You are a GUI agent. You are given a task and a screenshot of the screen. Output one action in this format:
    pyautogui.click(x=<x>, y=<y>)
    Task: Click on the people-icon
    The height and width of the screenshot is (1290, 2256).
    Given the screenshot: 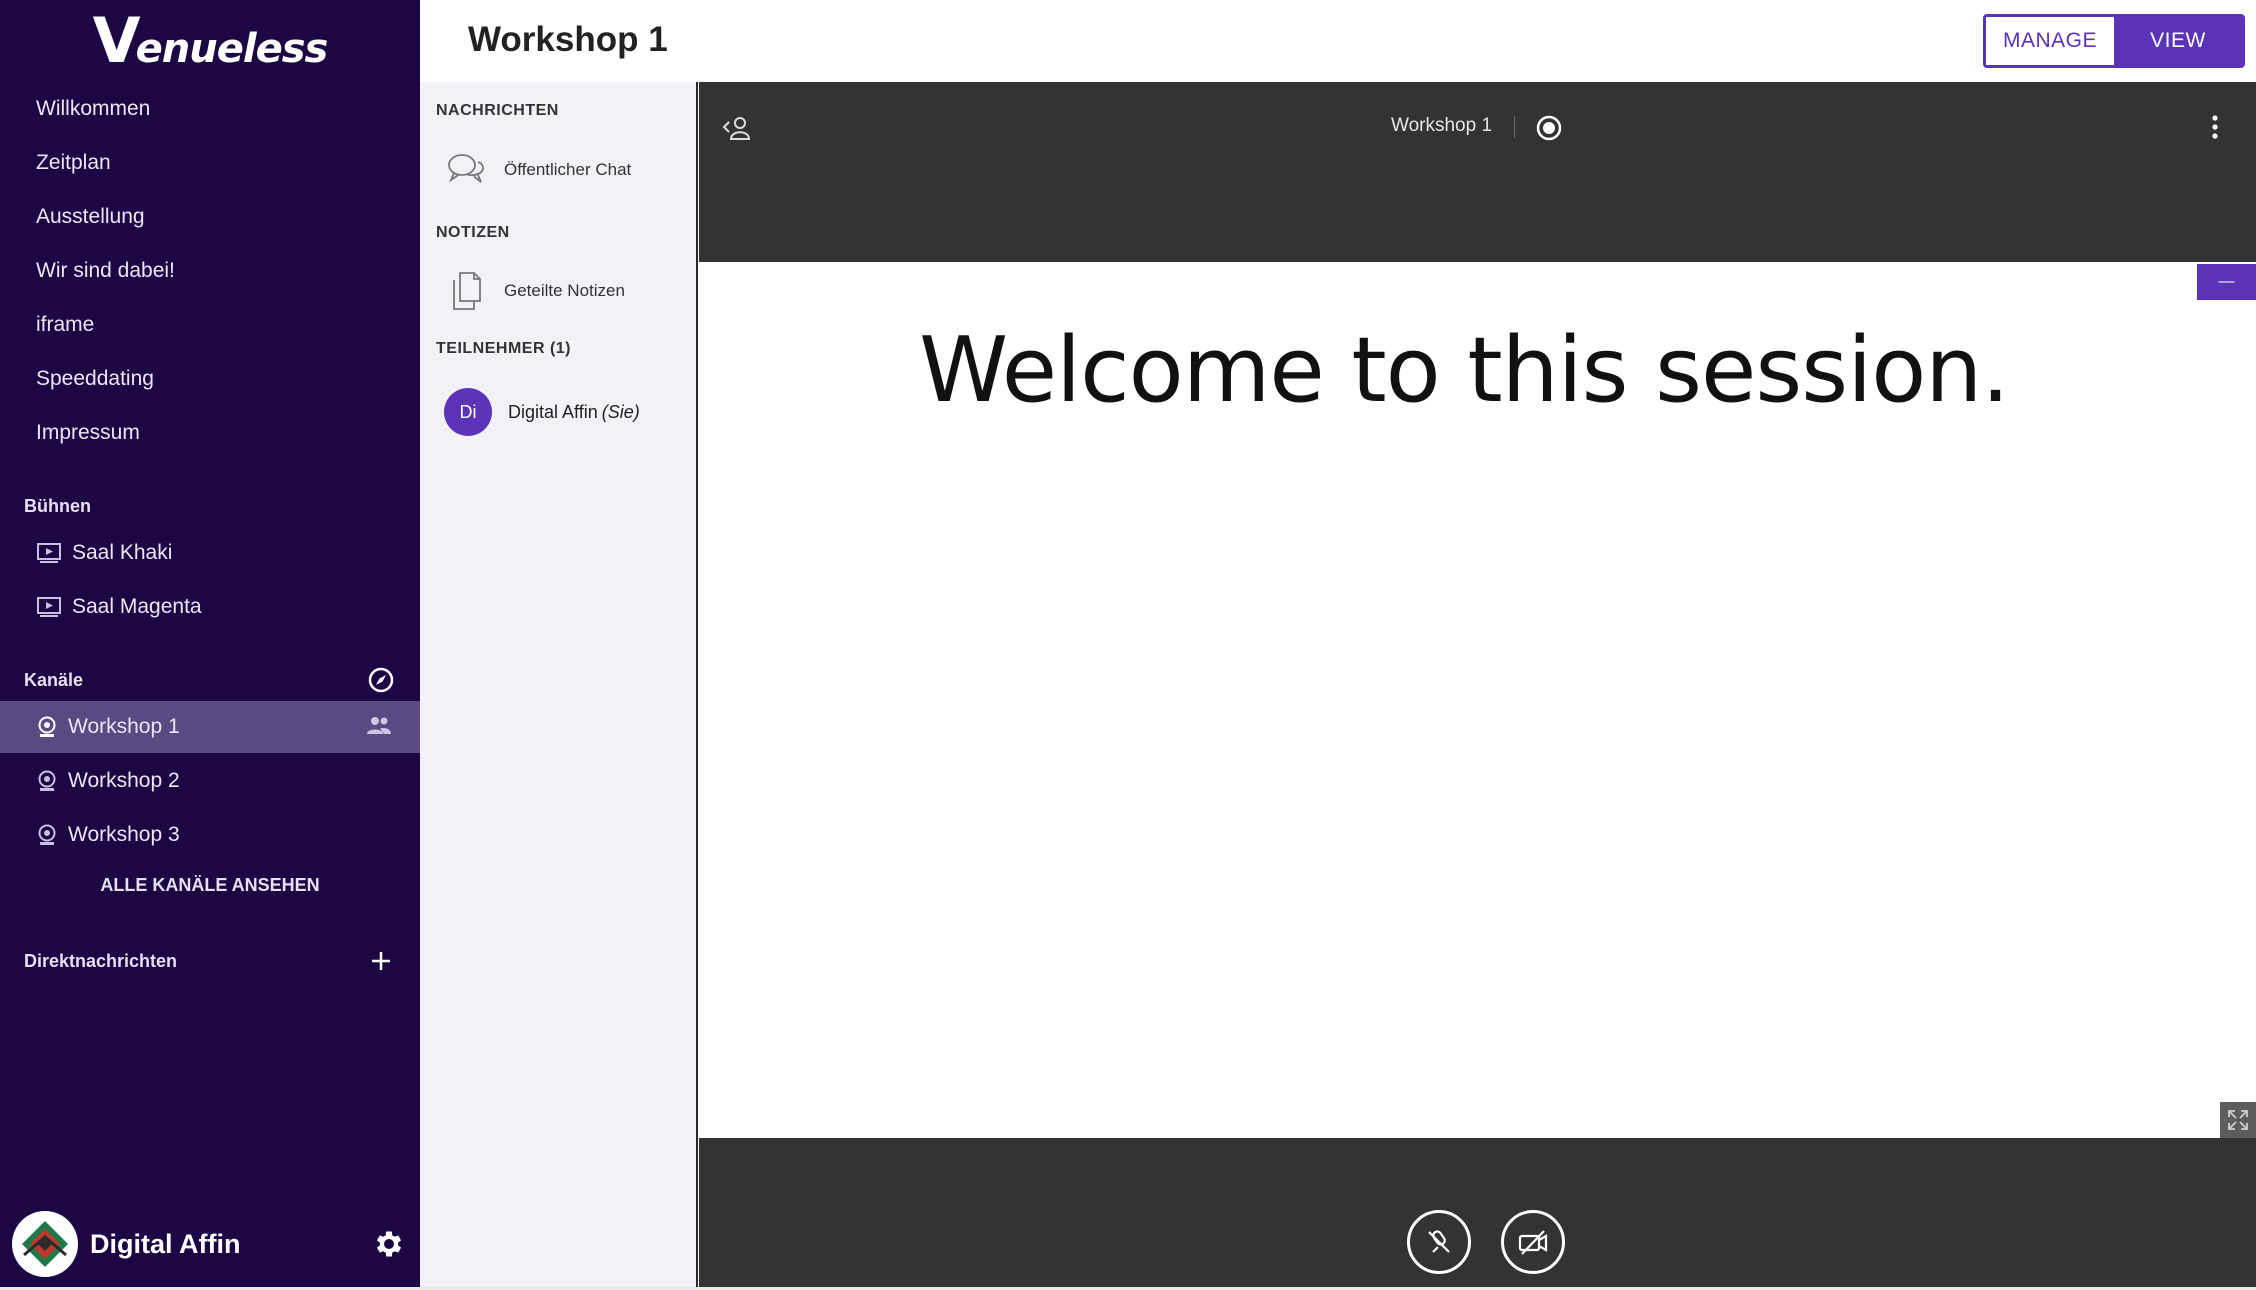 What is the action you would take?
    pyautogui.click(x=384, y=729)
    